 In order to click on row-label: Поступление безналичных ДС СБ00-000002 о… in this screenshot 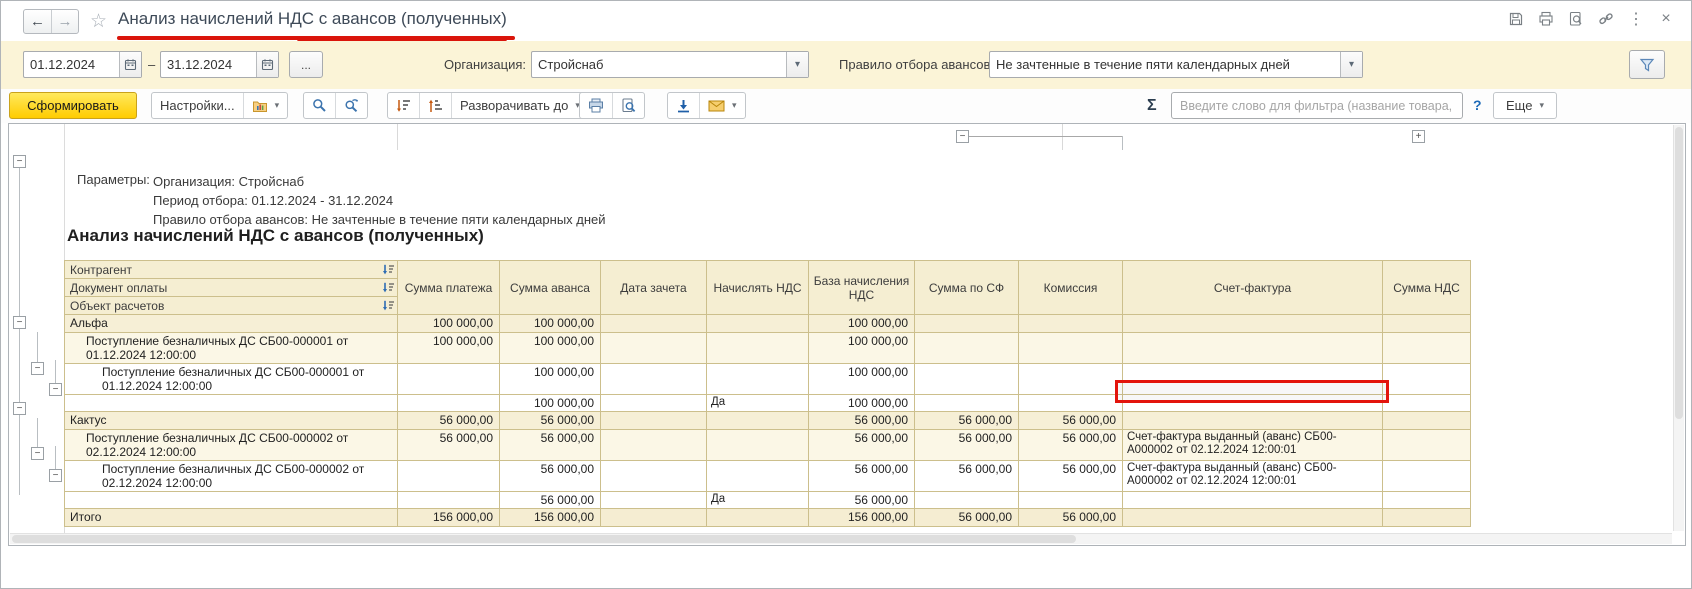, I will do `click(231, 476)`.